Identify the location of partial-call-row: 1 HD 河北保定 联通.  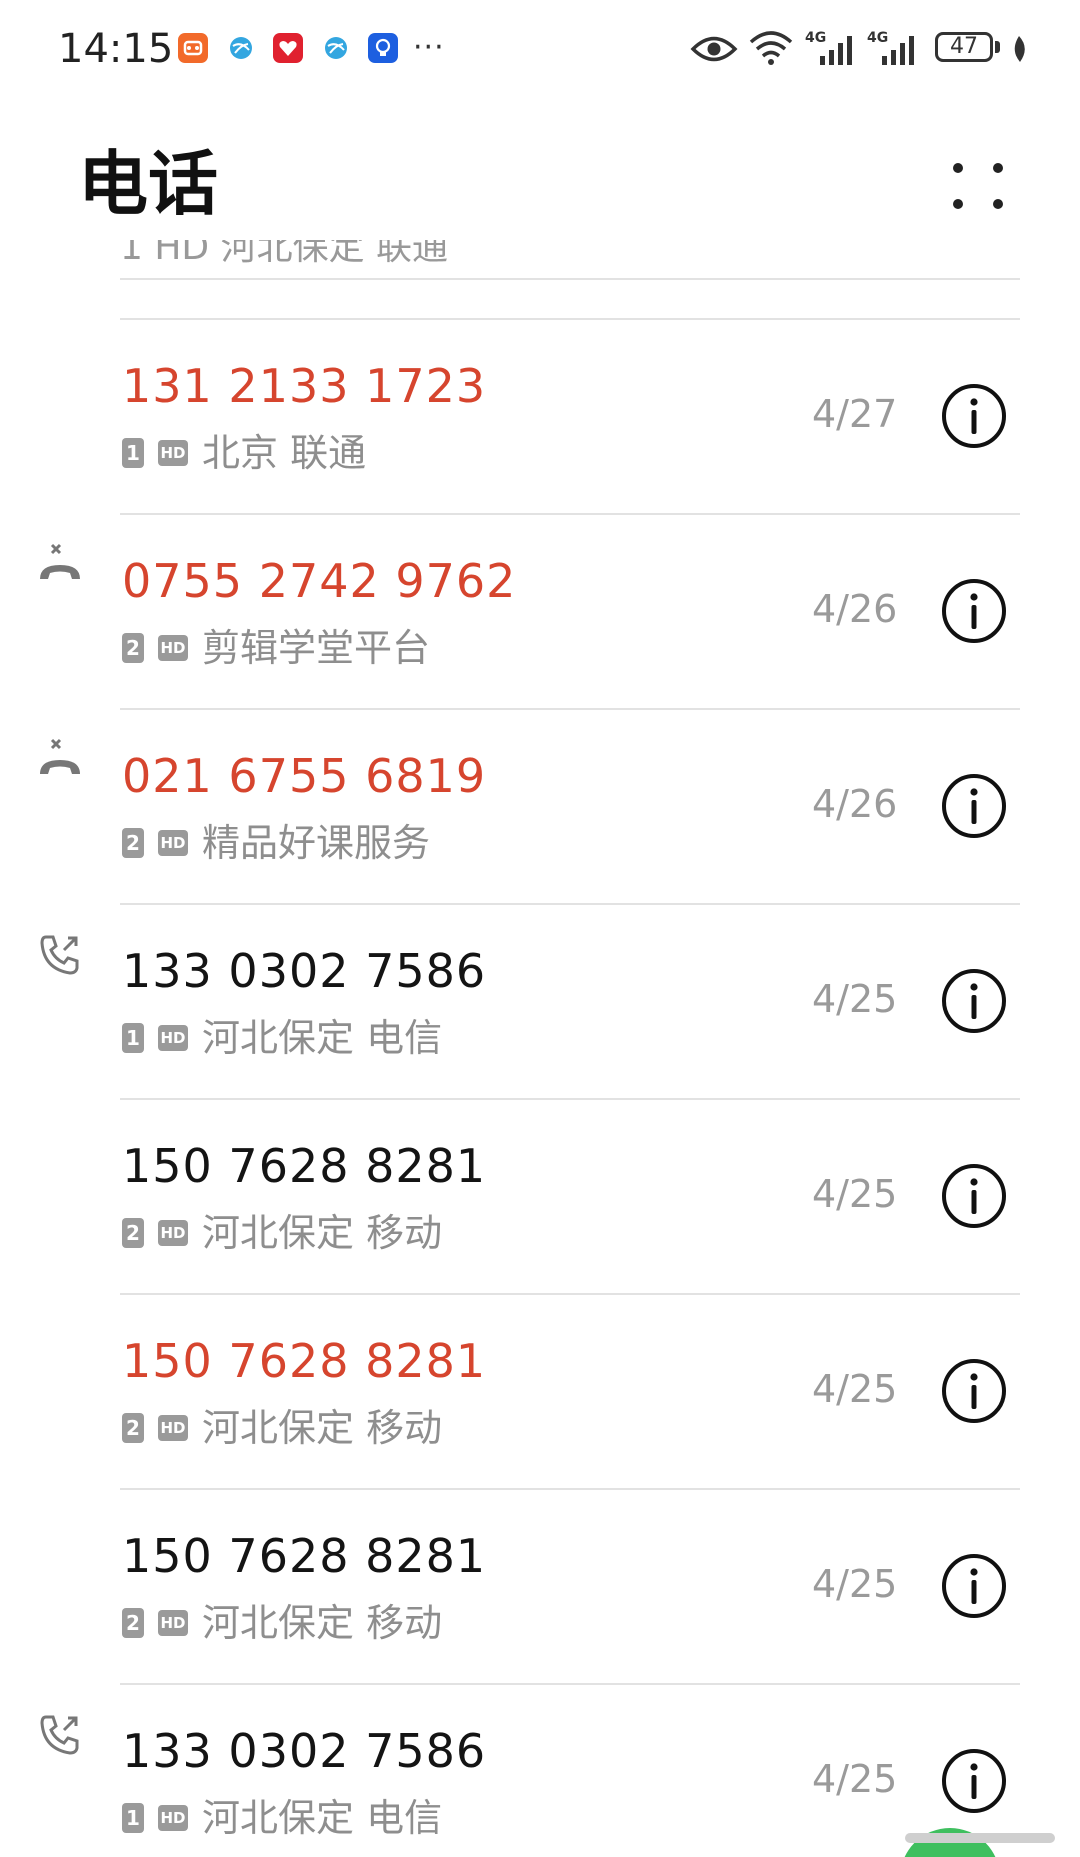
(370, 260).